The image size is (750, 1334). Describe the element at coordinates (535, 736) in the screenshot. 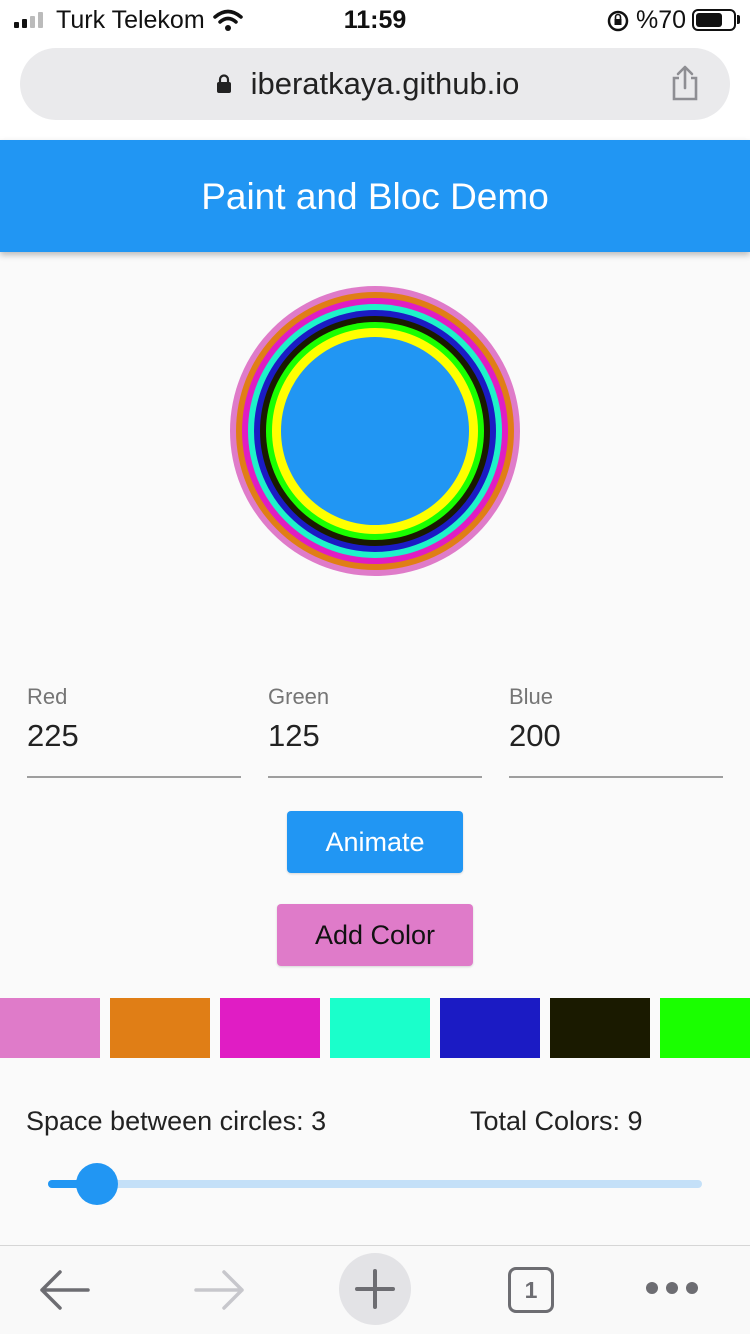

I see `blue-input: 200` at that location.